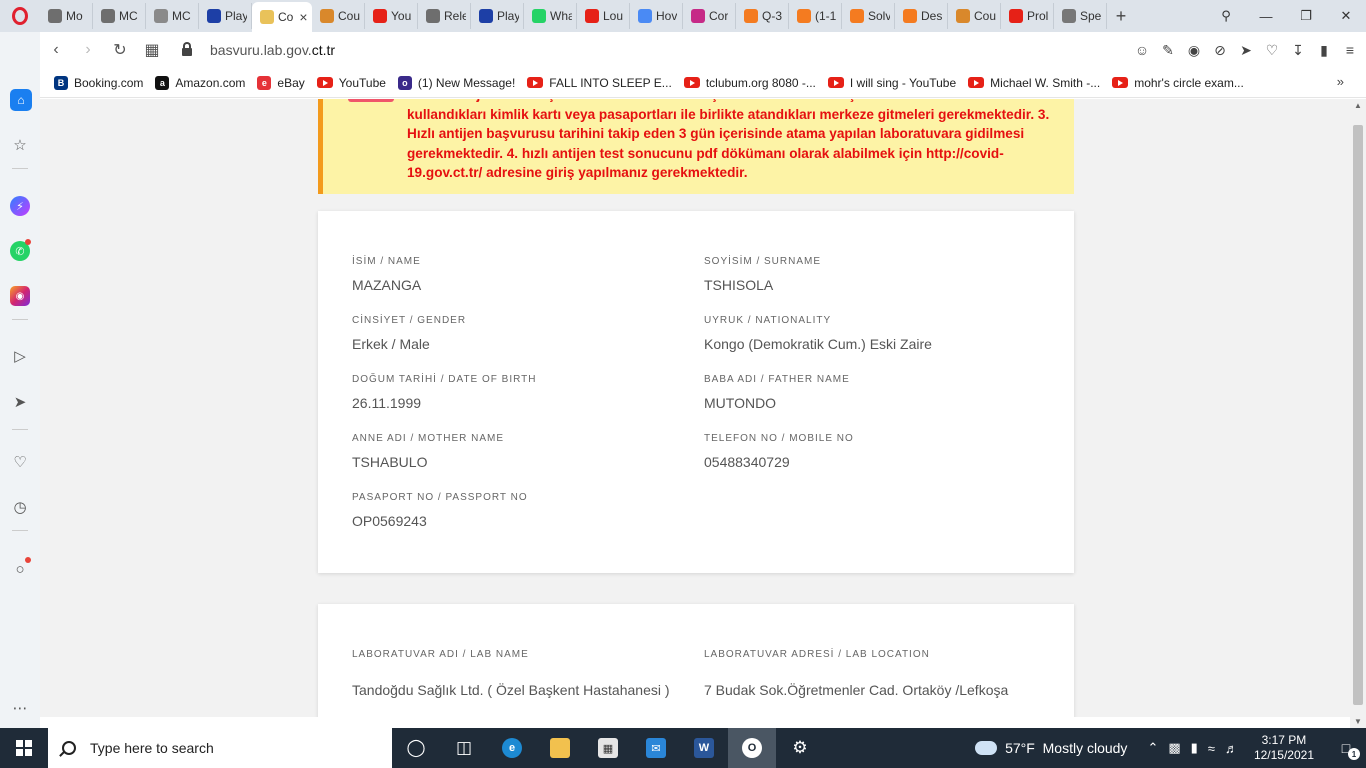 Image resolution: width=1366 pixels, height=768 pixels. What do you see at coordinates (303, 17) in the screenshot?
I see `close-tab-icon: ×` at bounding box center [303, 17].